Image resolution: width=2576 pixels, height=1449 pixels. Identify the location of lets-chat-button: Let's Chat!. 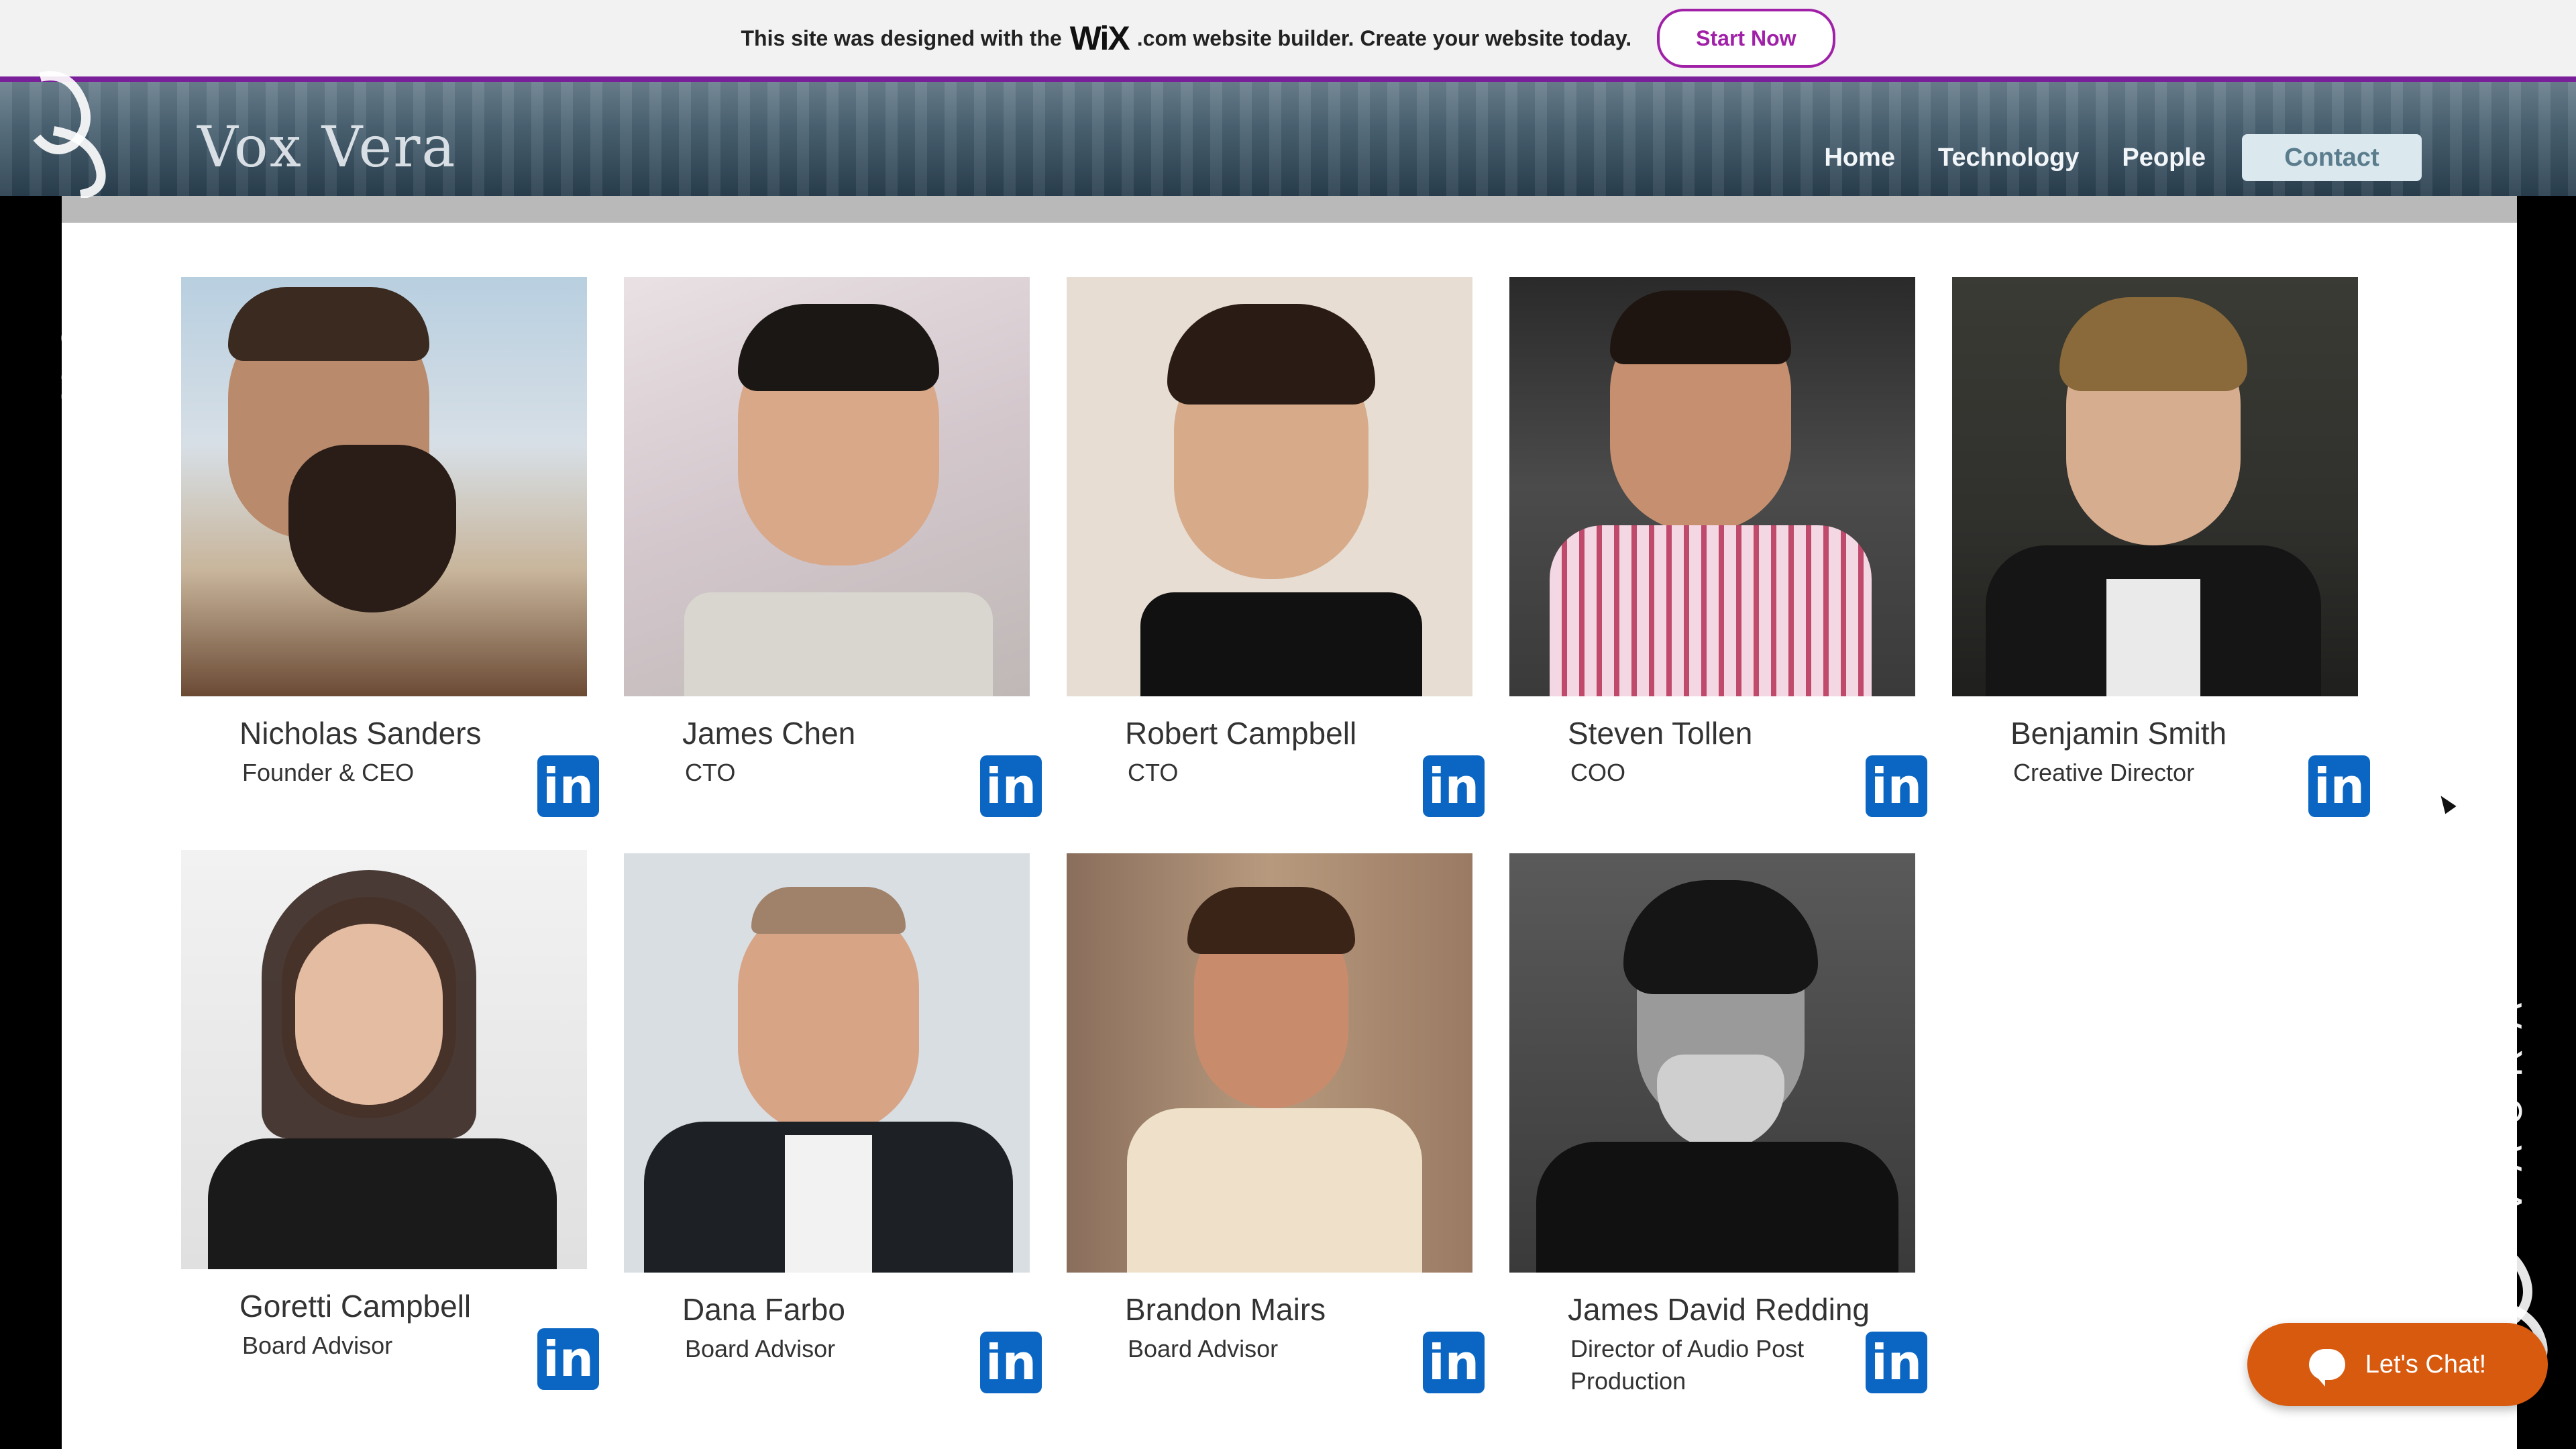
(2397, 1364).